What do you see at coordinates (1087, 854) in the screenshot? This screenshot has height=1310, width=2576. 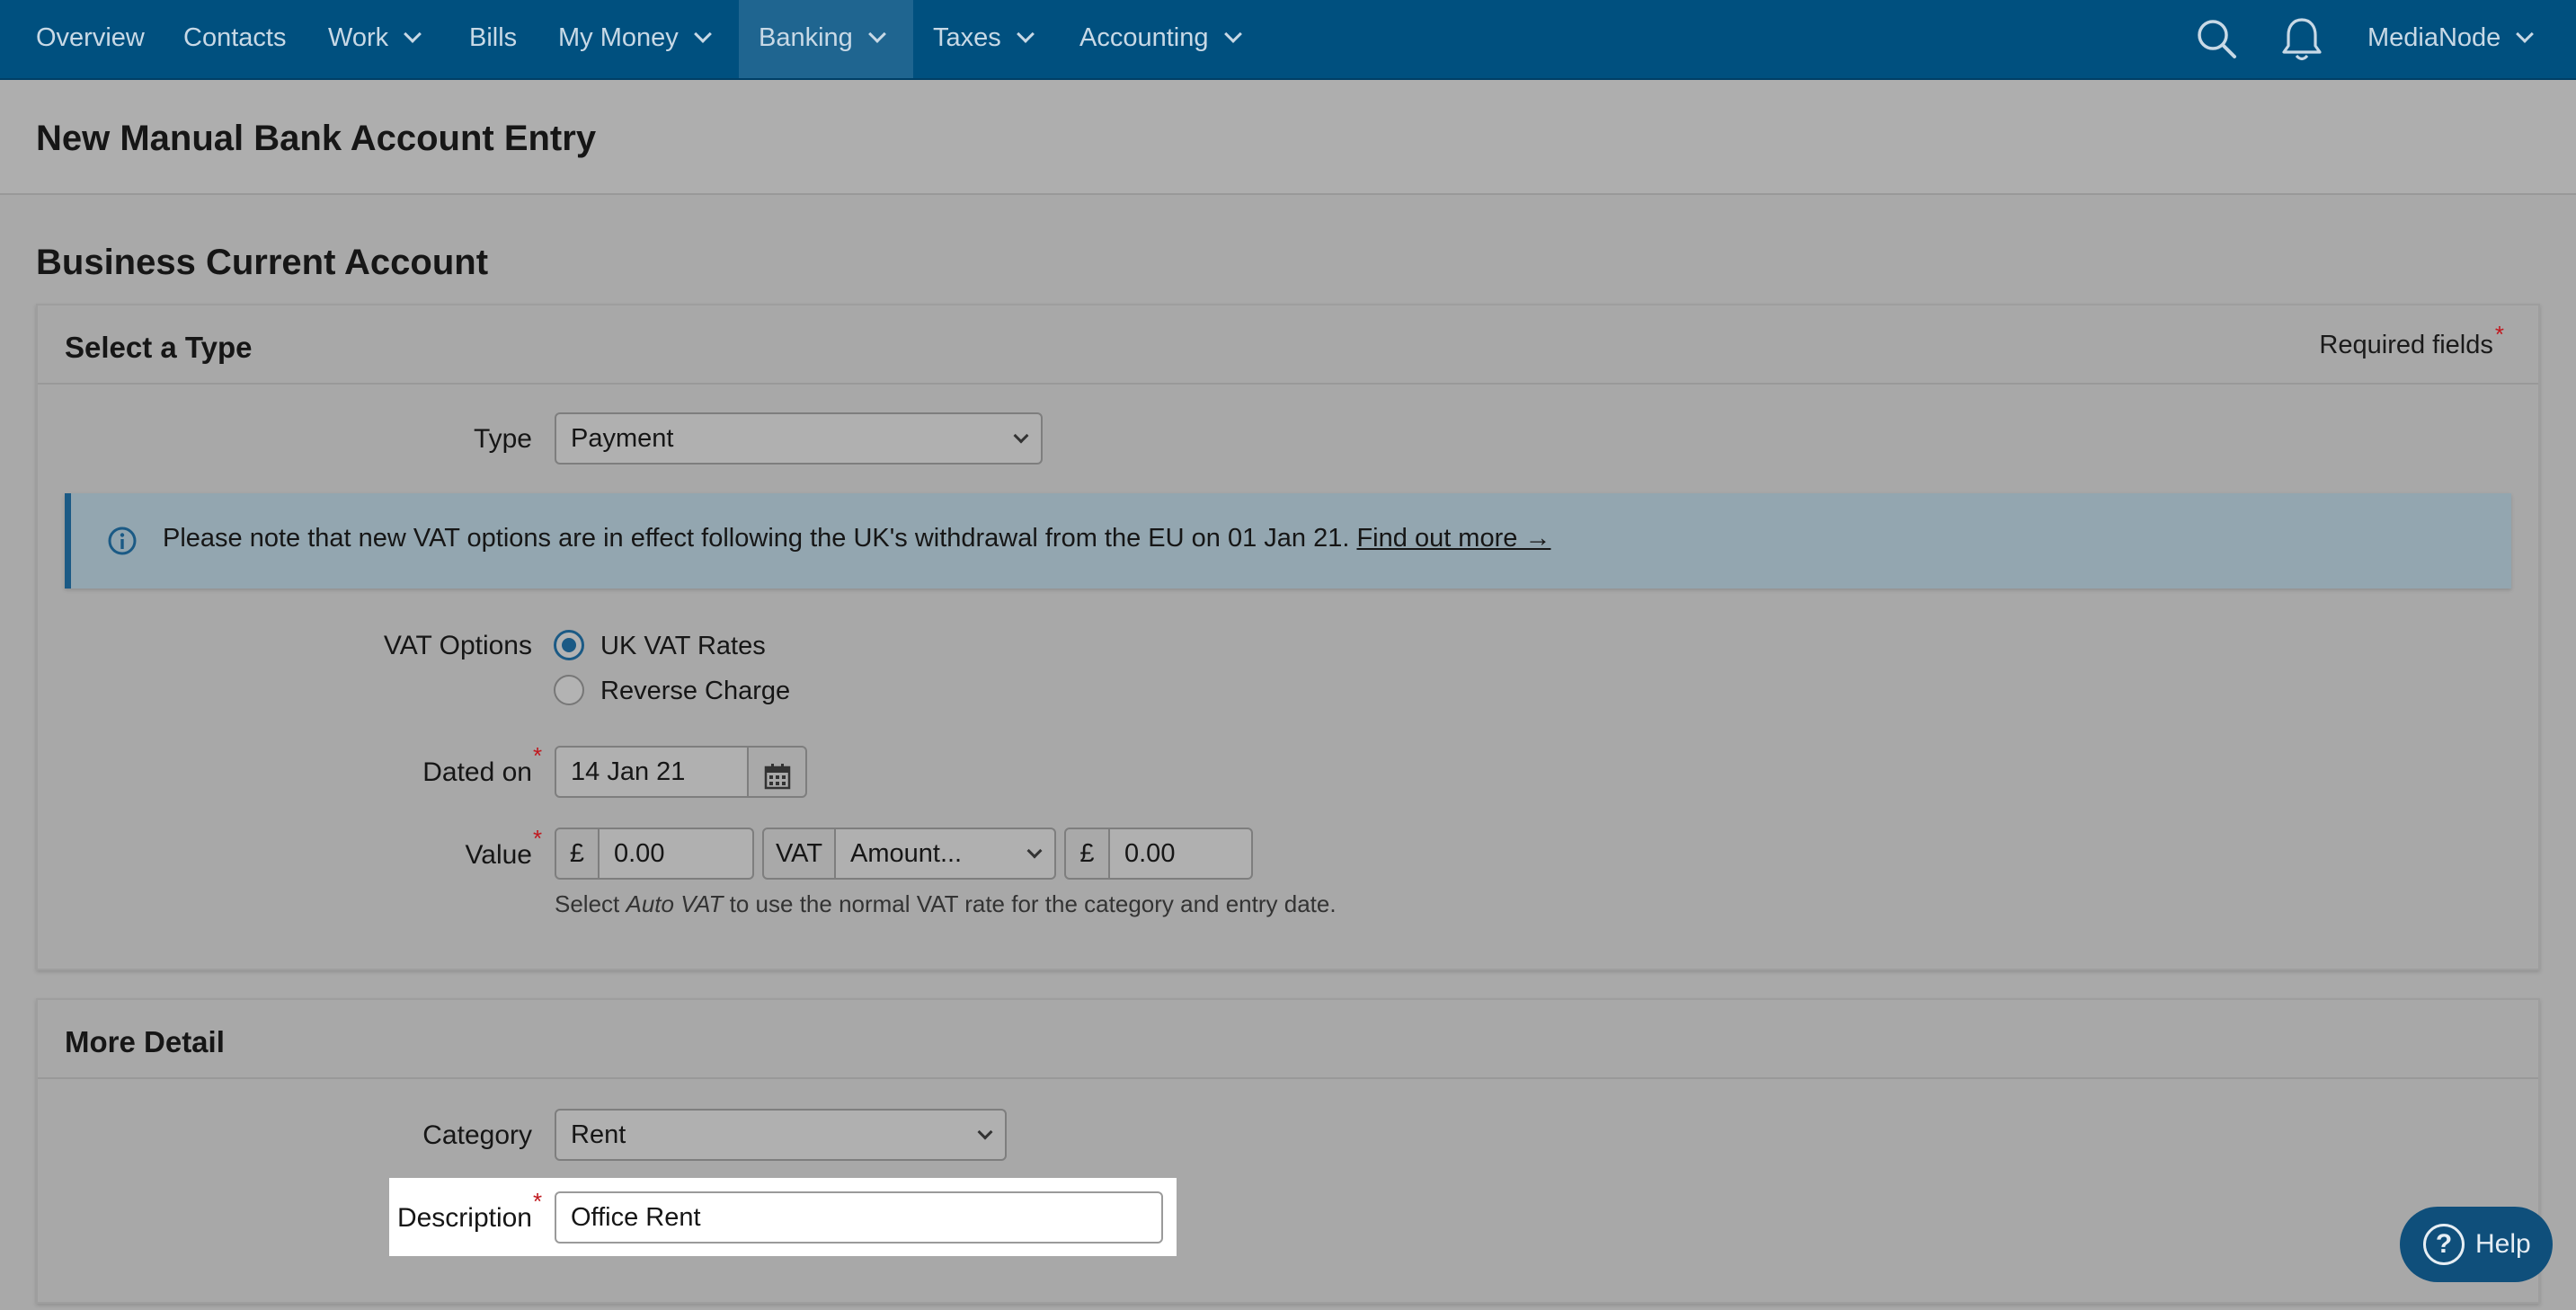 I see `vat-currency-addon: £` at bounding box center [1087, 854].